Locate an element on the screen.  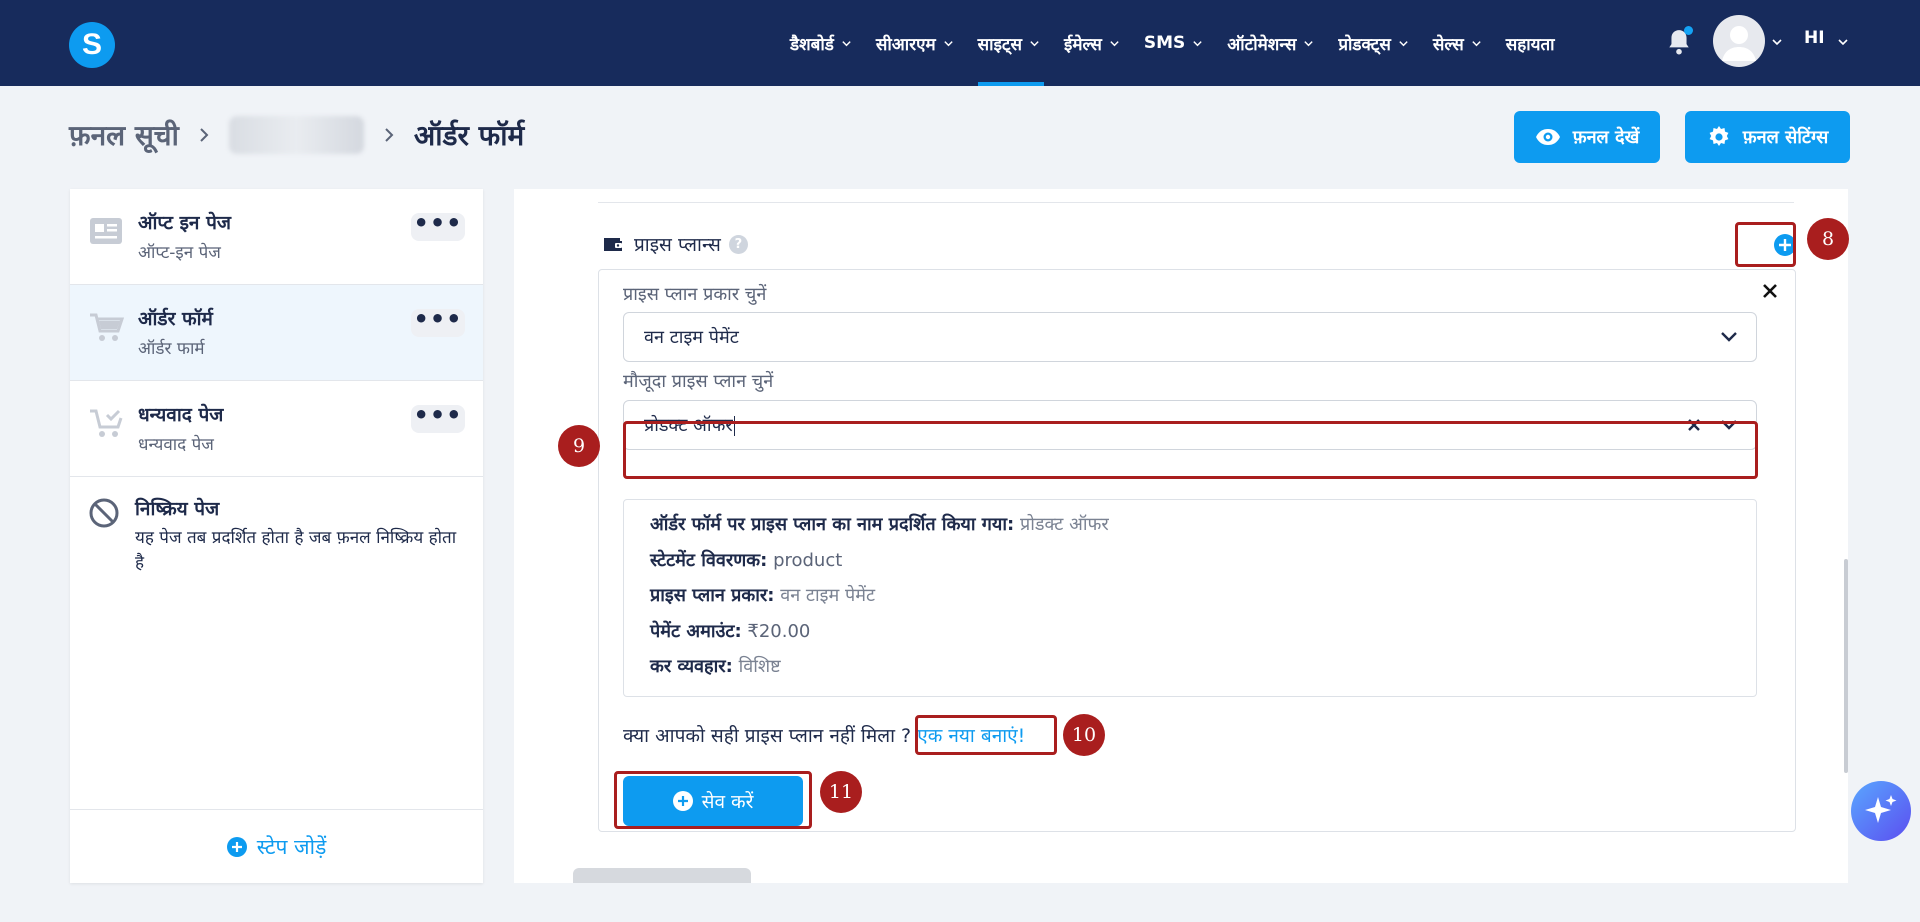
plan-type-label: प्राइस प्लान प्रकार चुनें is located at coordinates (695, 294).